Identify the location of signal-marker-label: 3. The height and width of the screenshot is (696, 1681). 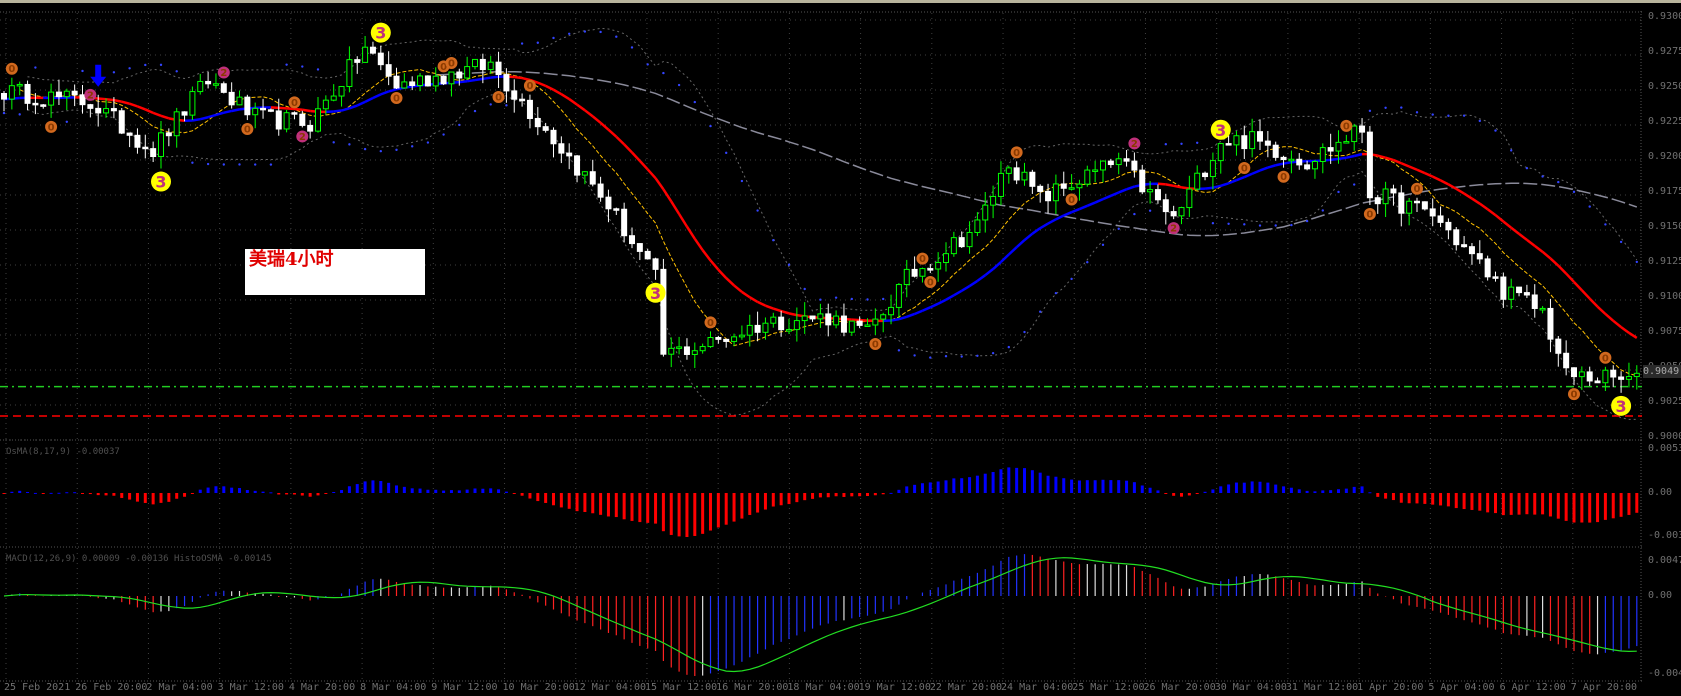
(1220, 130).